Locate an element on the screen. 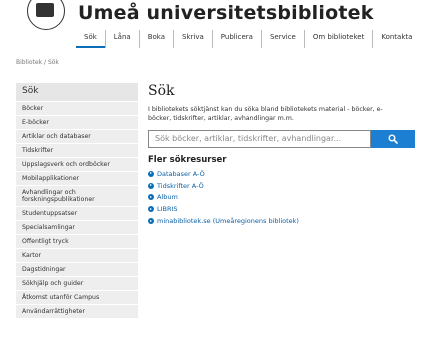  nav-item-kontakta: Kontakta is located at coordinates (396, 39).